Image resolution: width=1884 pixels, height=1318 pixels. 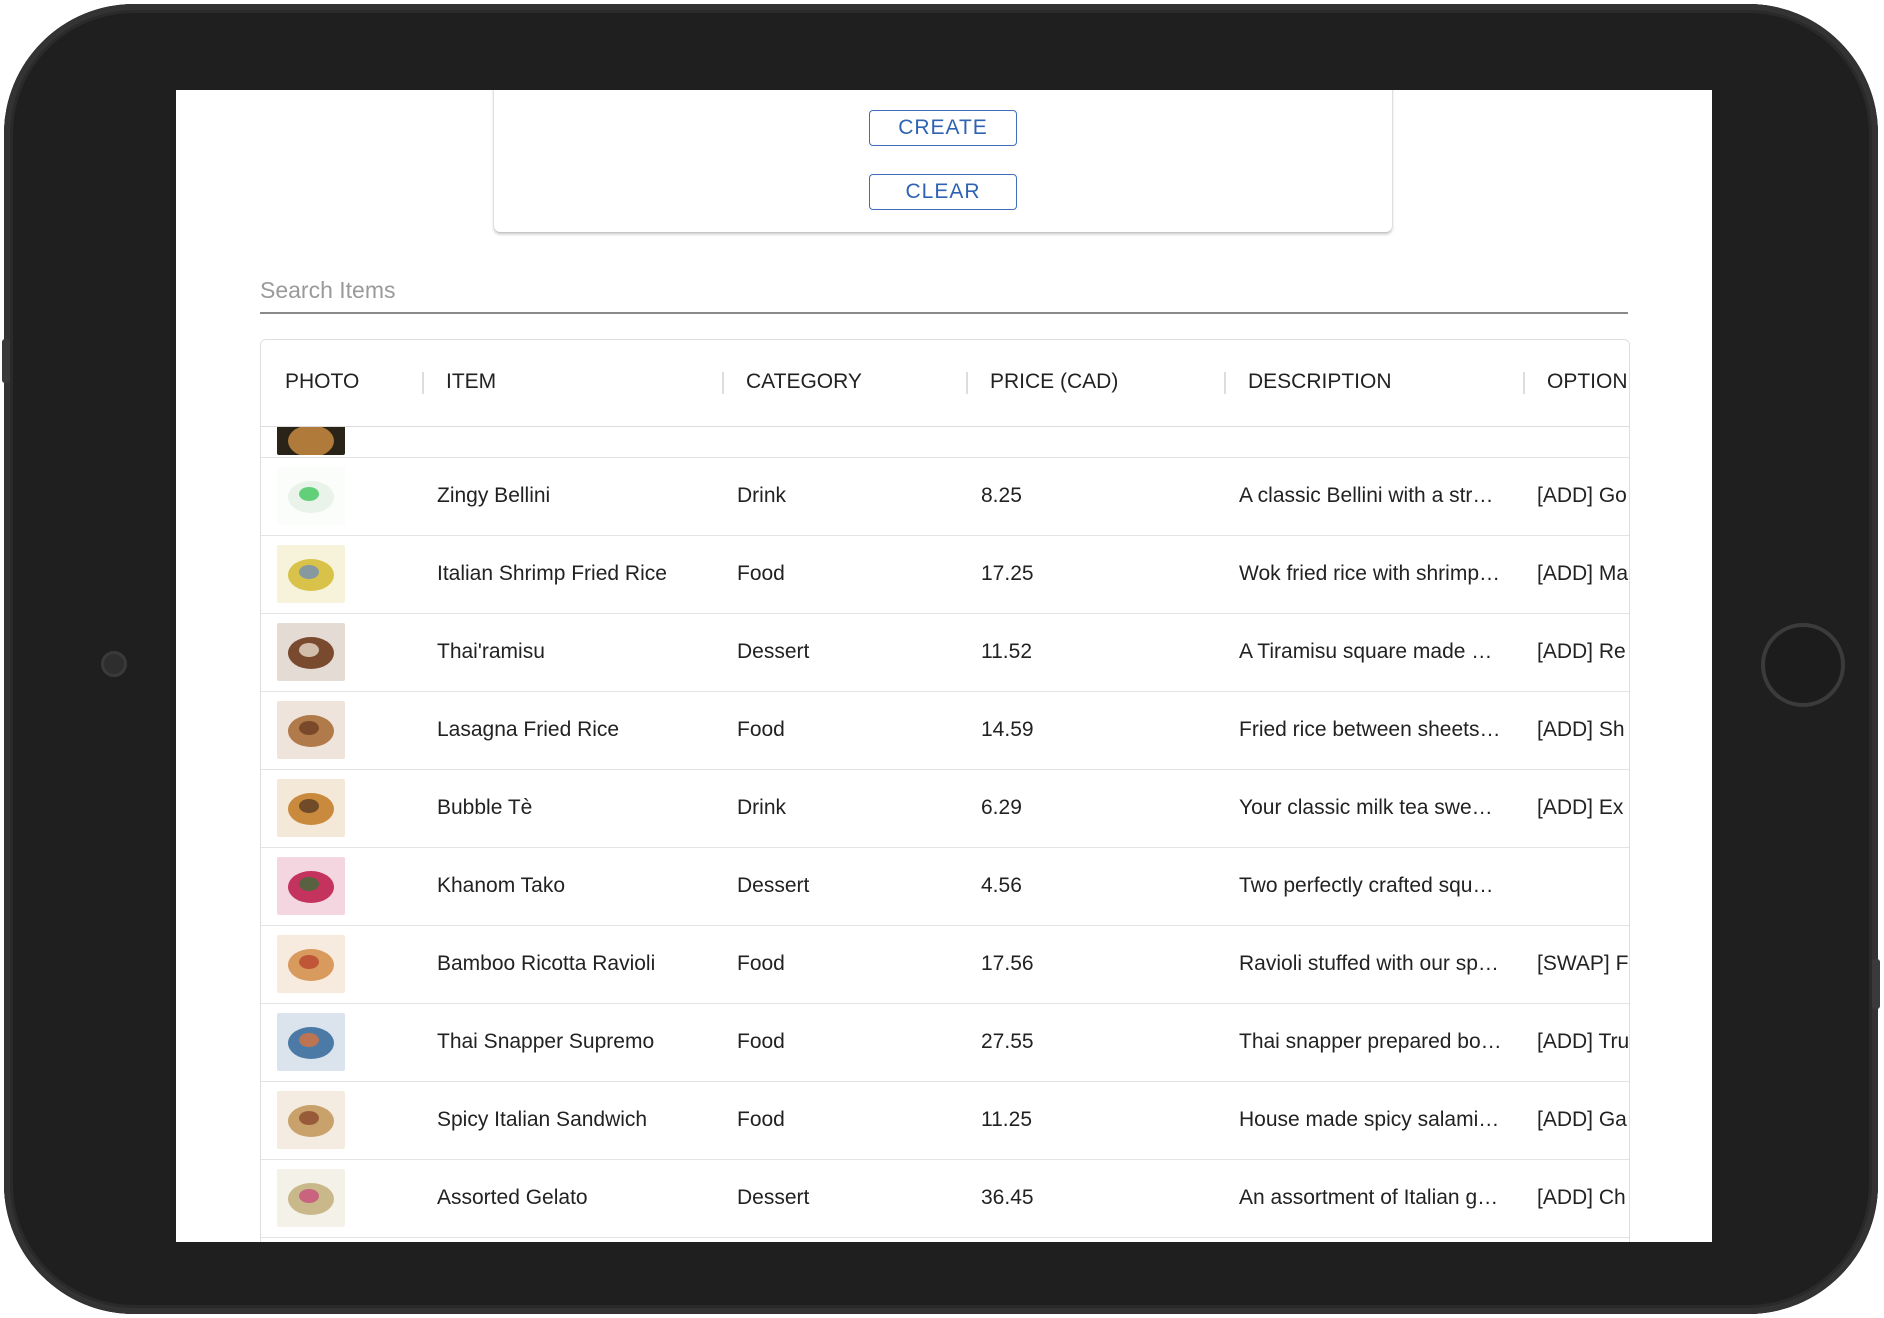 What do you see at coordinates (311, 496) in the screenshot?
I see `drink-photo` at bounding box center [311, 496].